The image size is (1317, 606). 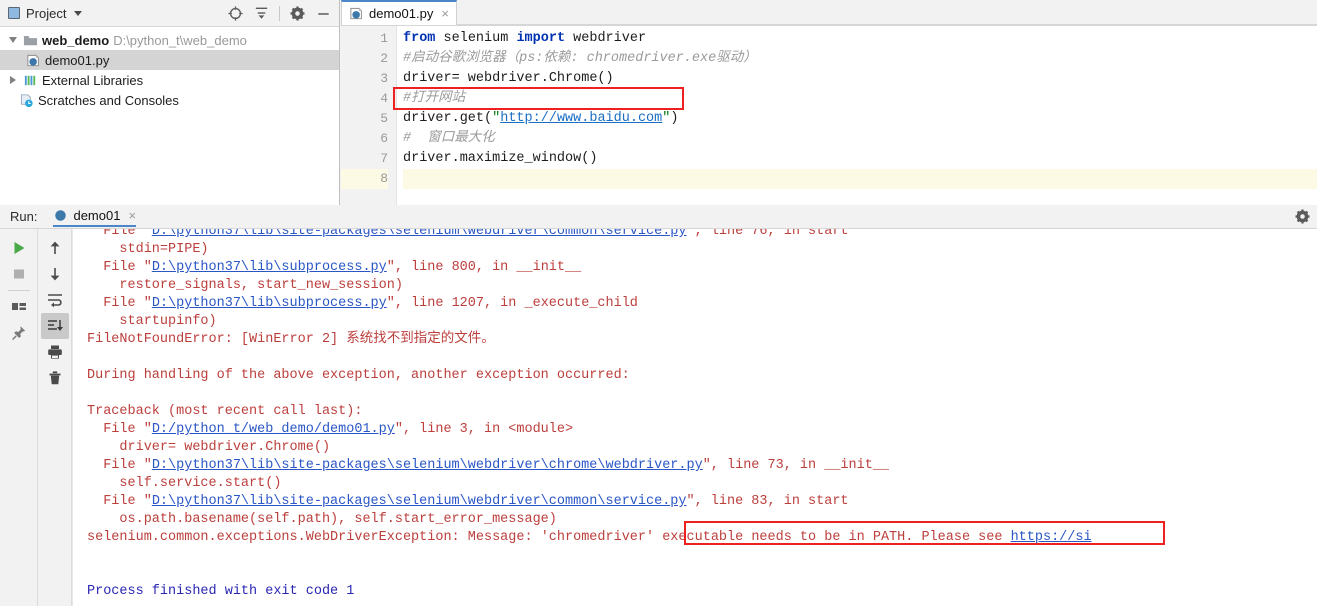 What do you see at coordinates (384, 98) in the screenshot?
I see `line-number: 4` at bounding box center [384, 98].